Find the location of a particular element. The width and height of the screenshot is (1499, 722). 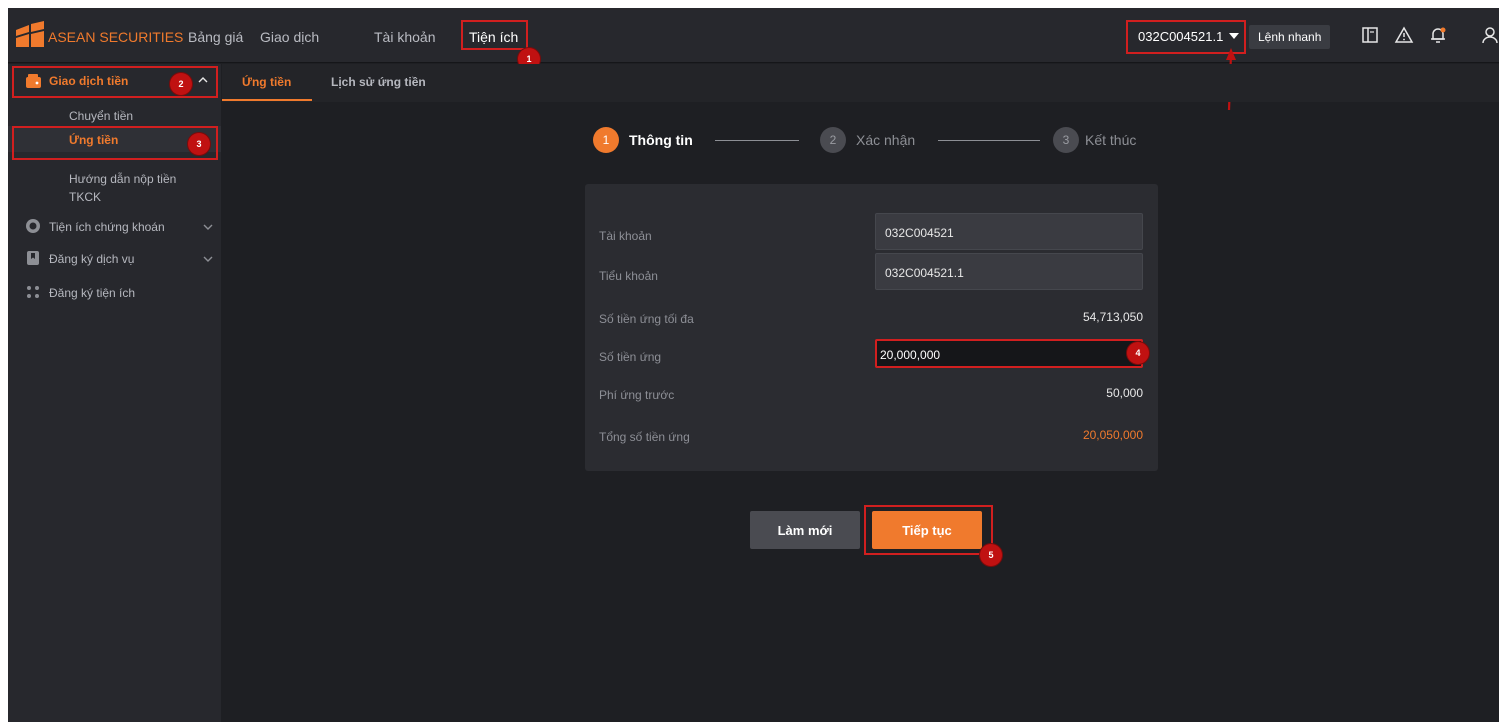

tab-advance: Ứng tiền is located at coordinates (267, 83).